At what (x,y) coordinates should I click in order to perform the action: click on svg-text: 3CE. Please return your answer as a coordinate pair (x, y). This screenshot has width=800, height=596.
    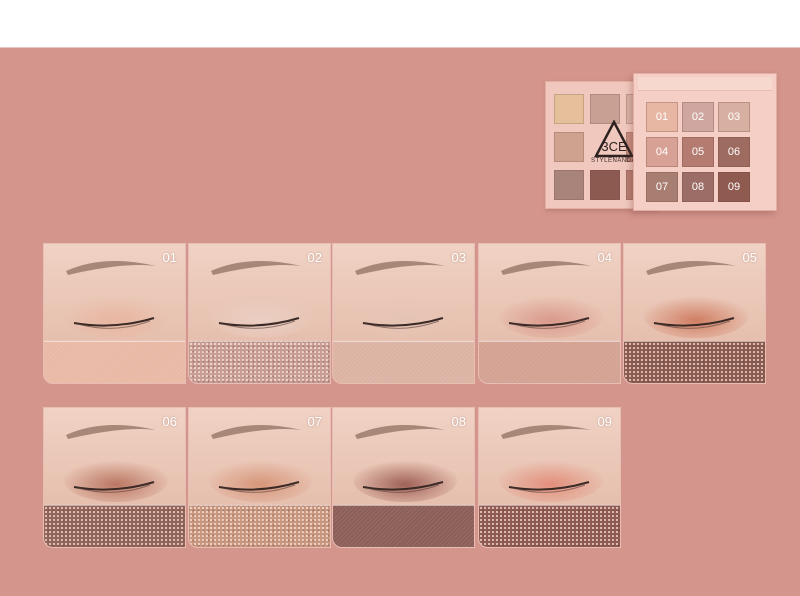
    Looking at the image, I should click on (614, 146).